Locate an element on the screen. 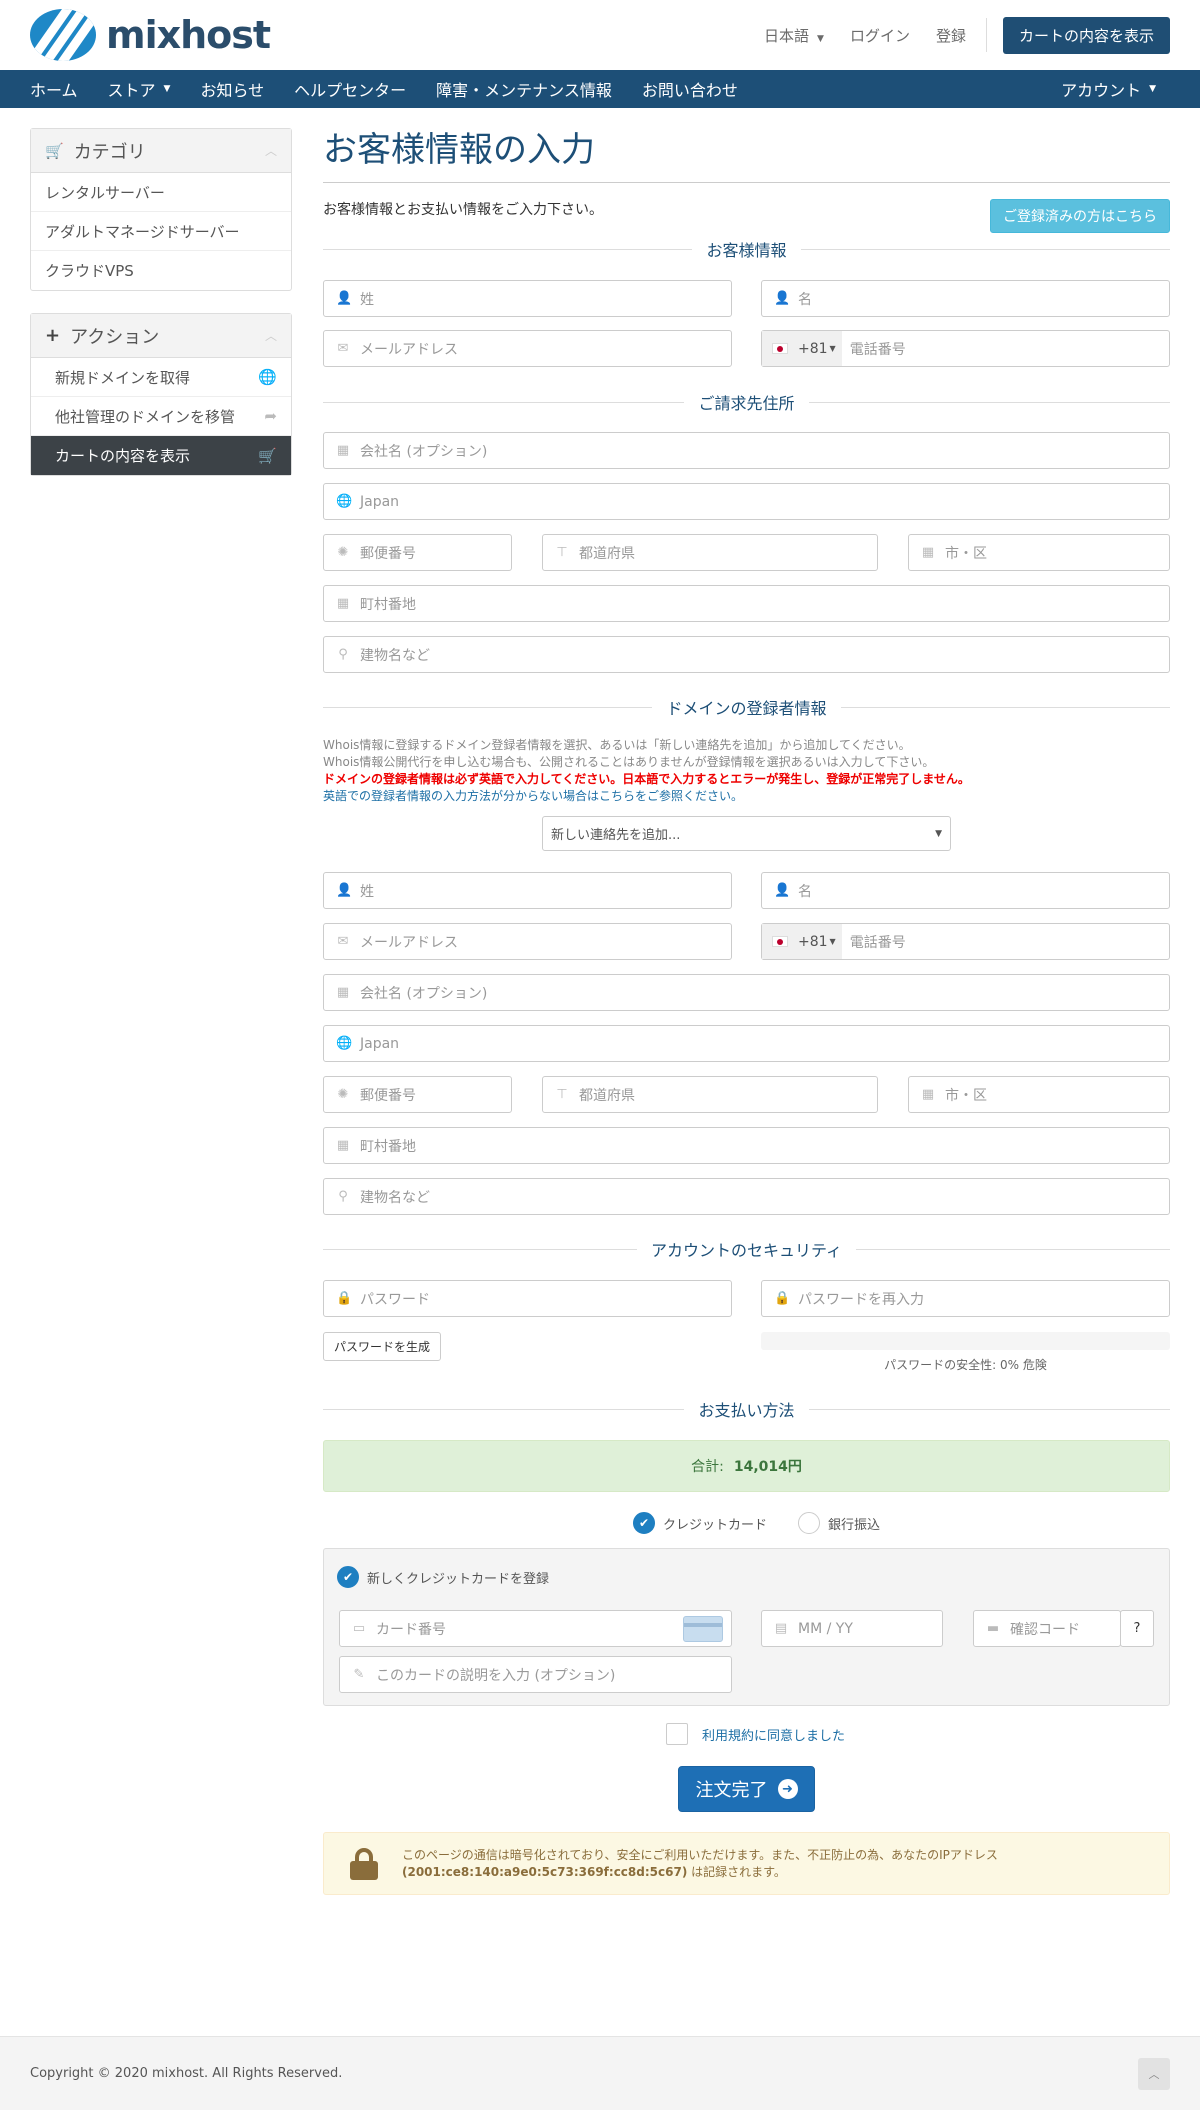  registrant-country-select: 🌐 Japan is located at coordinates (746, 1043).